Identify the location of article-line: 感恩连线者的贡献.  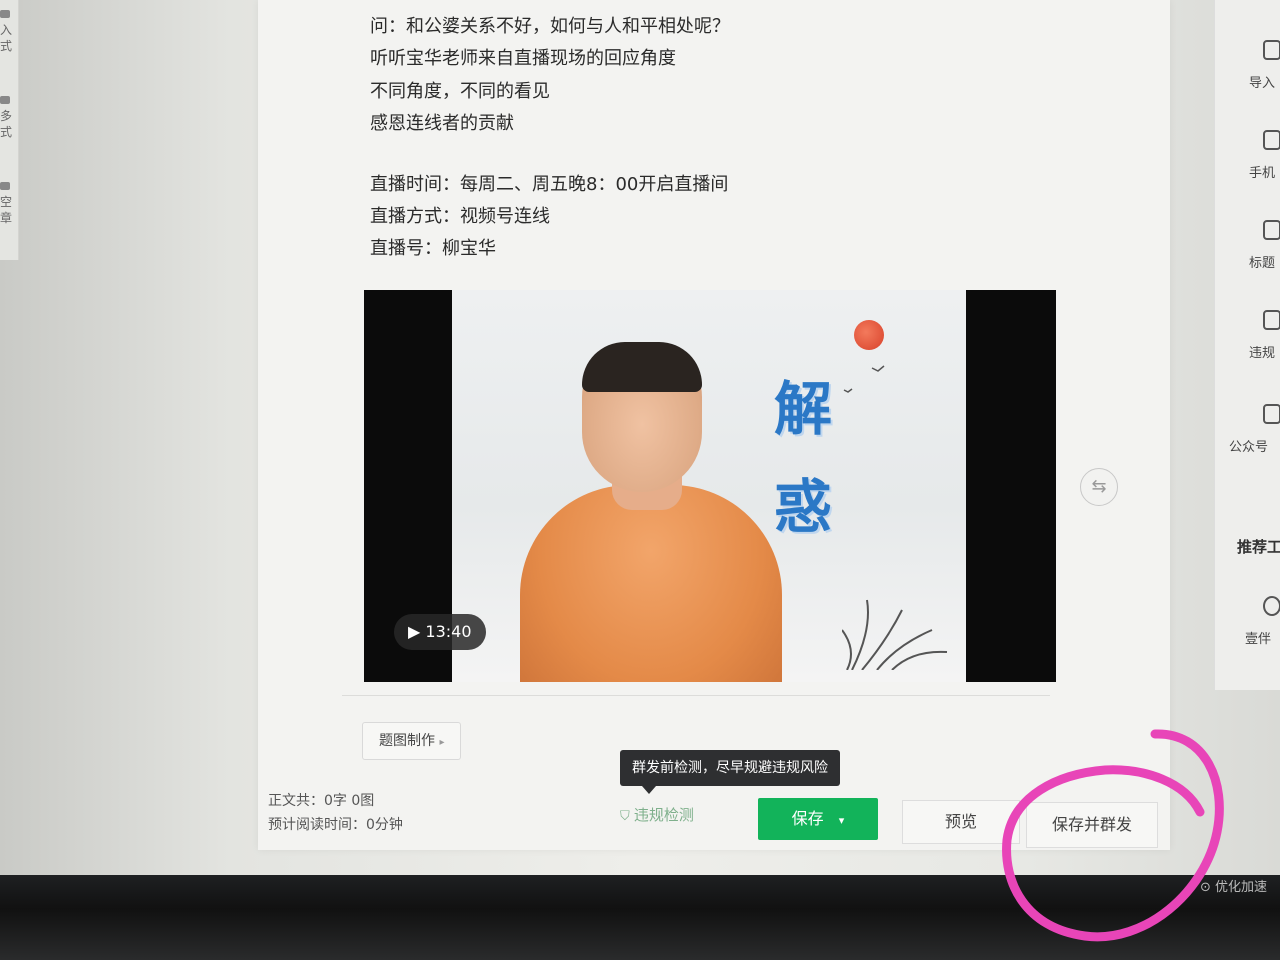
(442, 122).